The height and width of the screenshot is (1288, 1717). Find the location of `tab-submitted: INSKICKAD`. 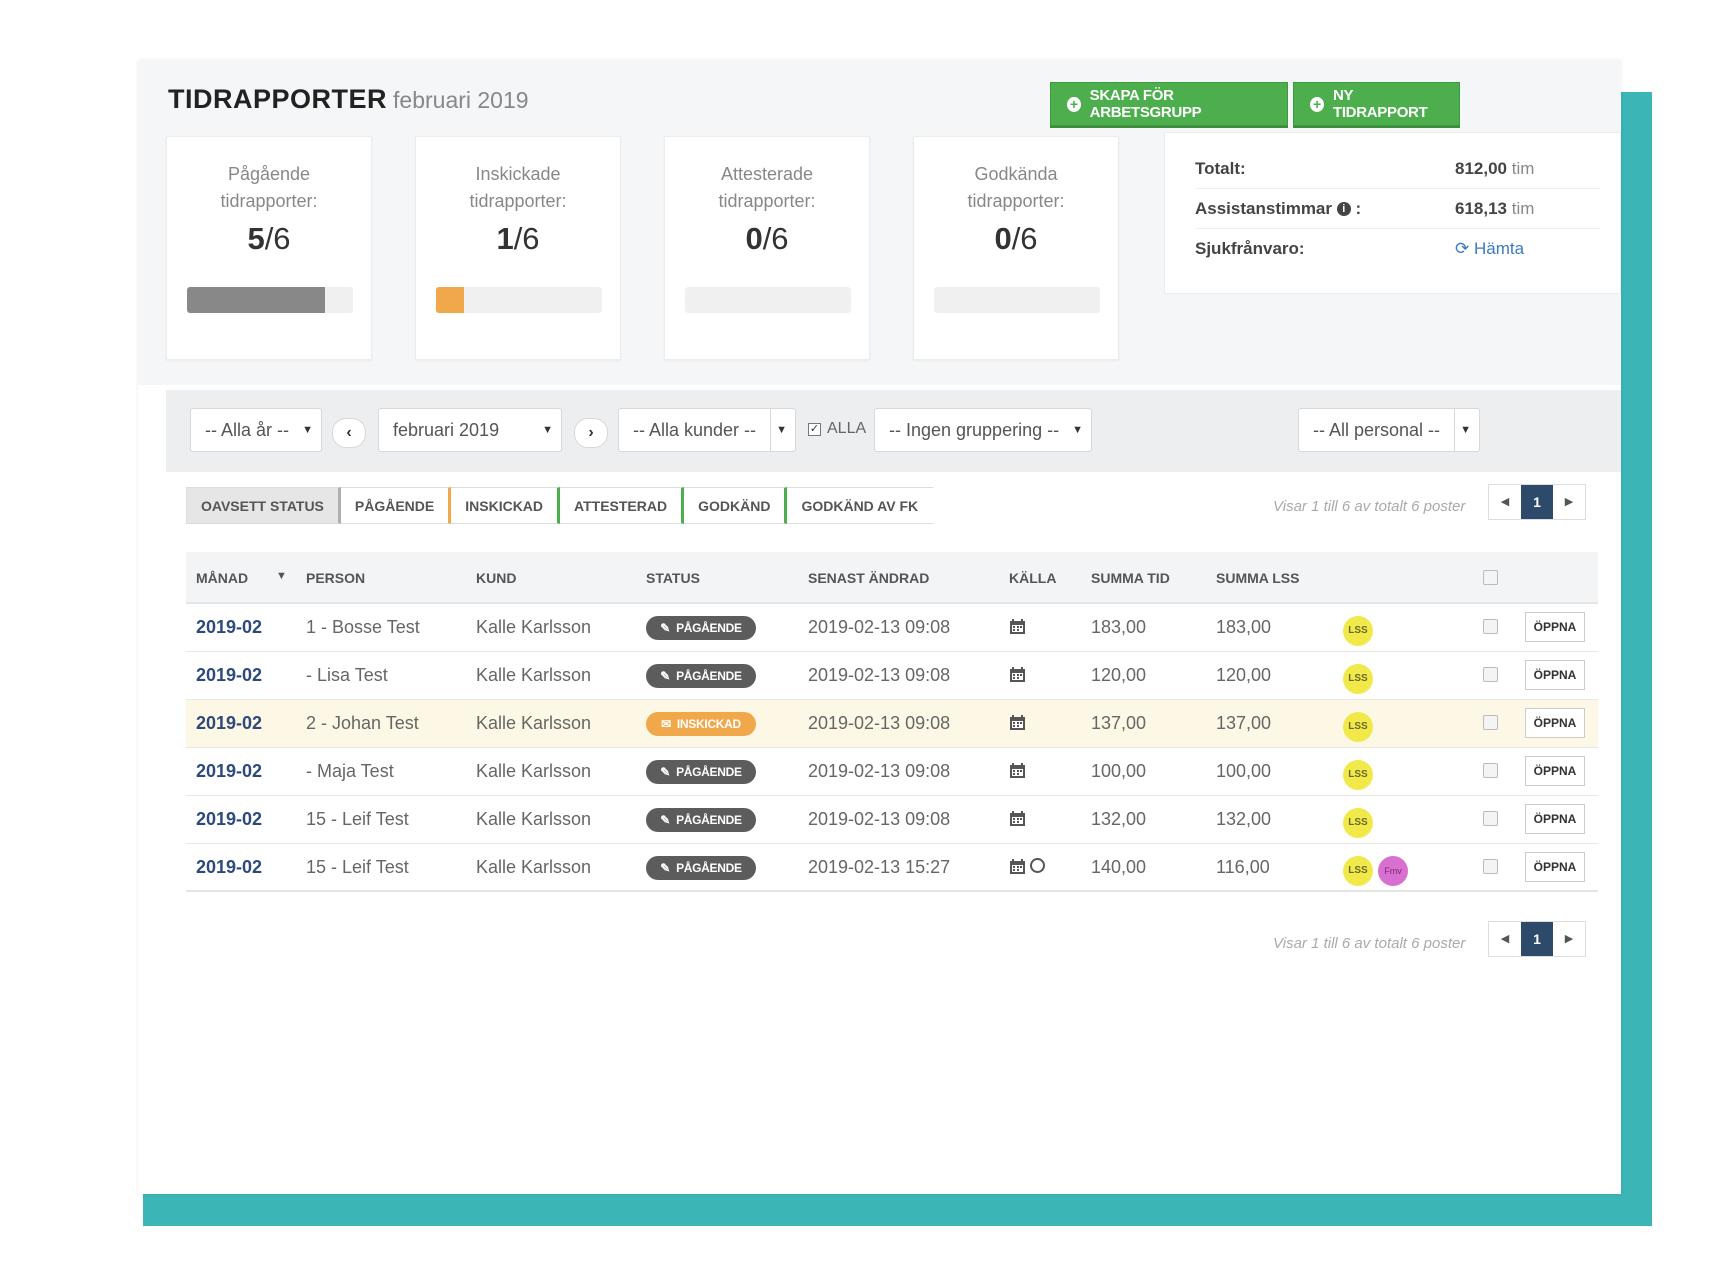

tab-submitted: INSKICKAD is located at coordinates (506, 505).